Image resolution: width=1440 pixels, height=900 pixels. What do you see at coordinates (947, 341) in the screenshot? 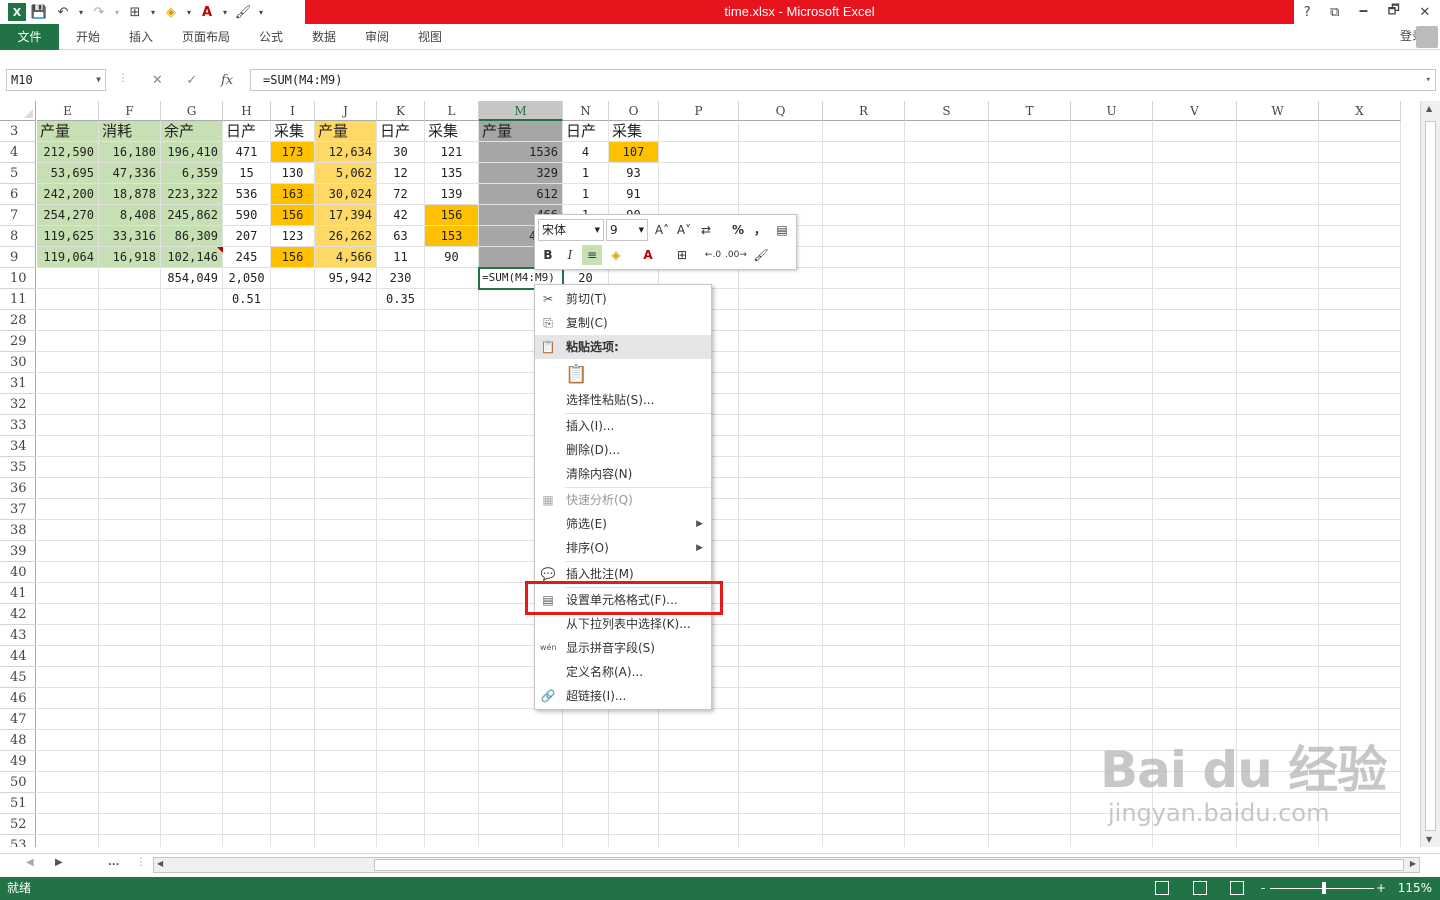
I see `cell-s29` at bounding box center [947, 341].